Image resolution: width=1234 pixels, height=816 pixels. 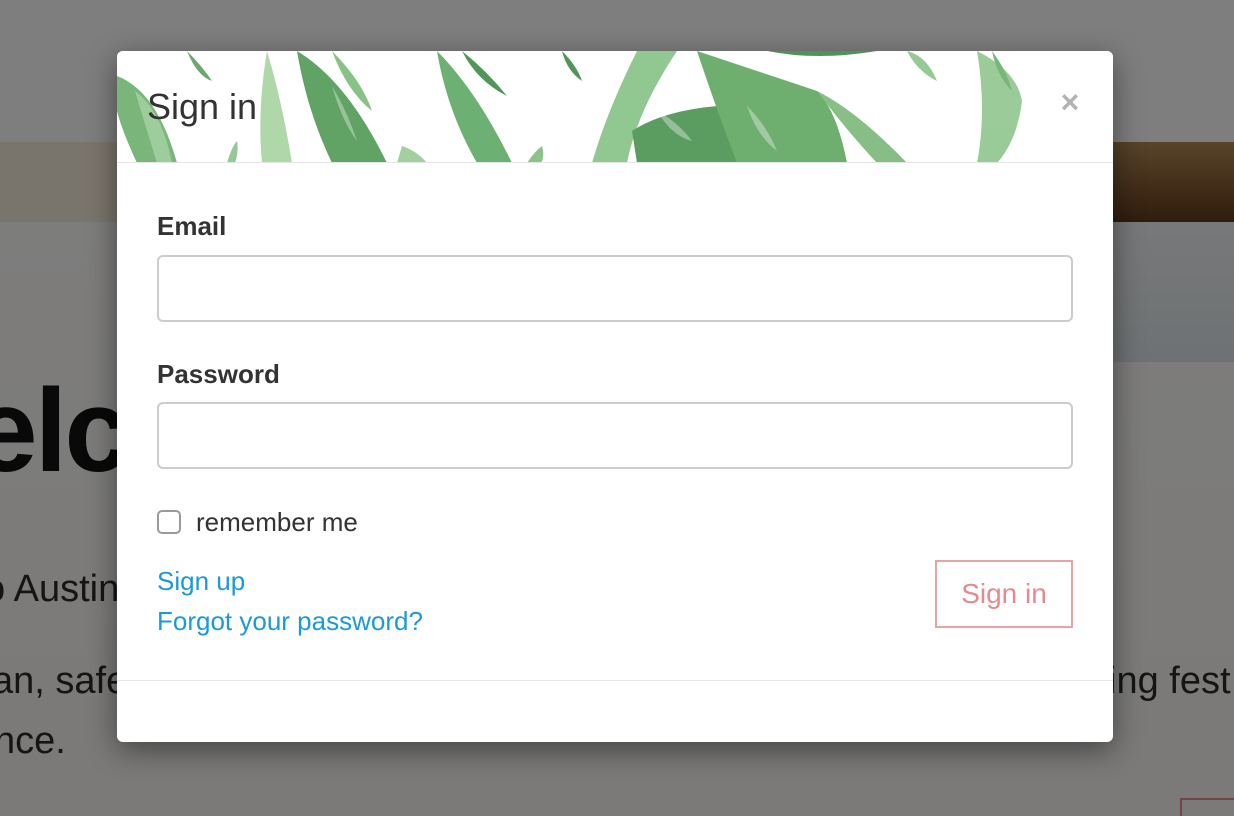 I want to click on email-field, so click(x=615, y=288).